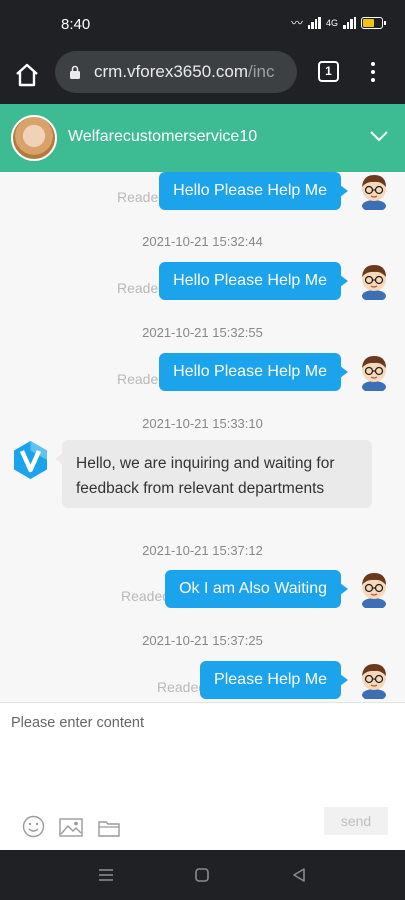 This screenshot has width=405, height=900. Describe the element at coordinates (296, 23) in the screenshot. I see `vibrate-icon: 〰` at that location.